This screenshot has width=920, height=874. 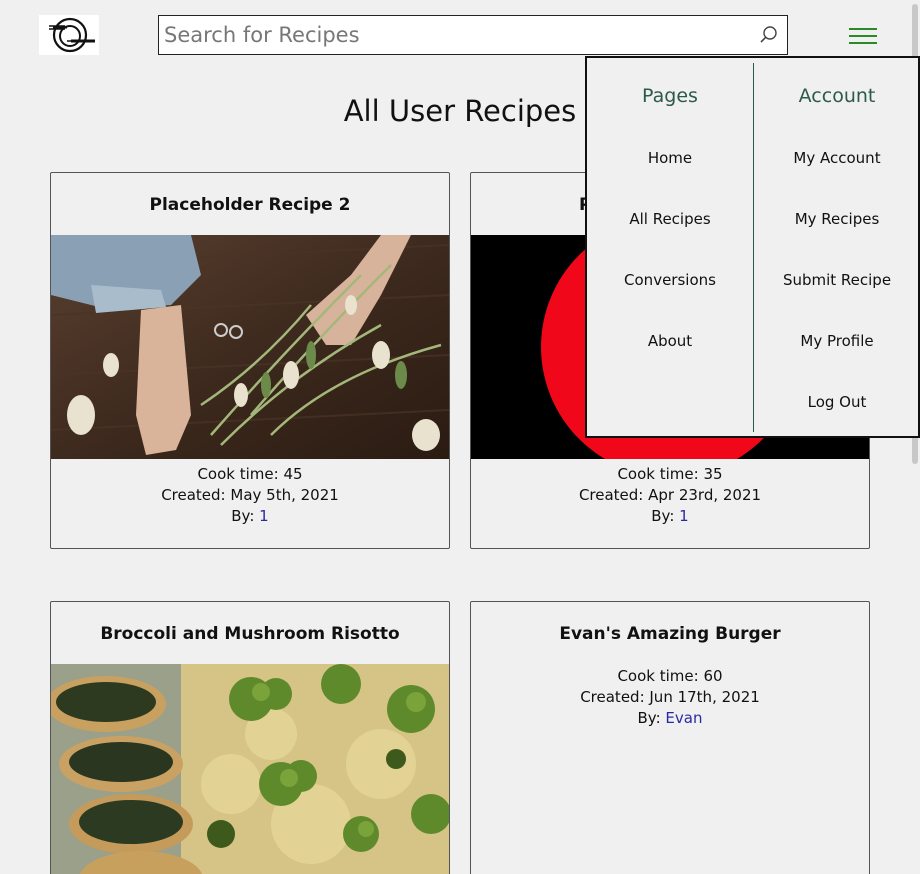 I want to click on recipe-title: Evan's Amazing Burger, so click(x=670, y=633).